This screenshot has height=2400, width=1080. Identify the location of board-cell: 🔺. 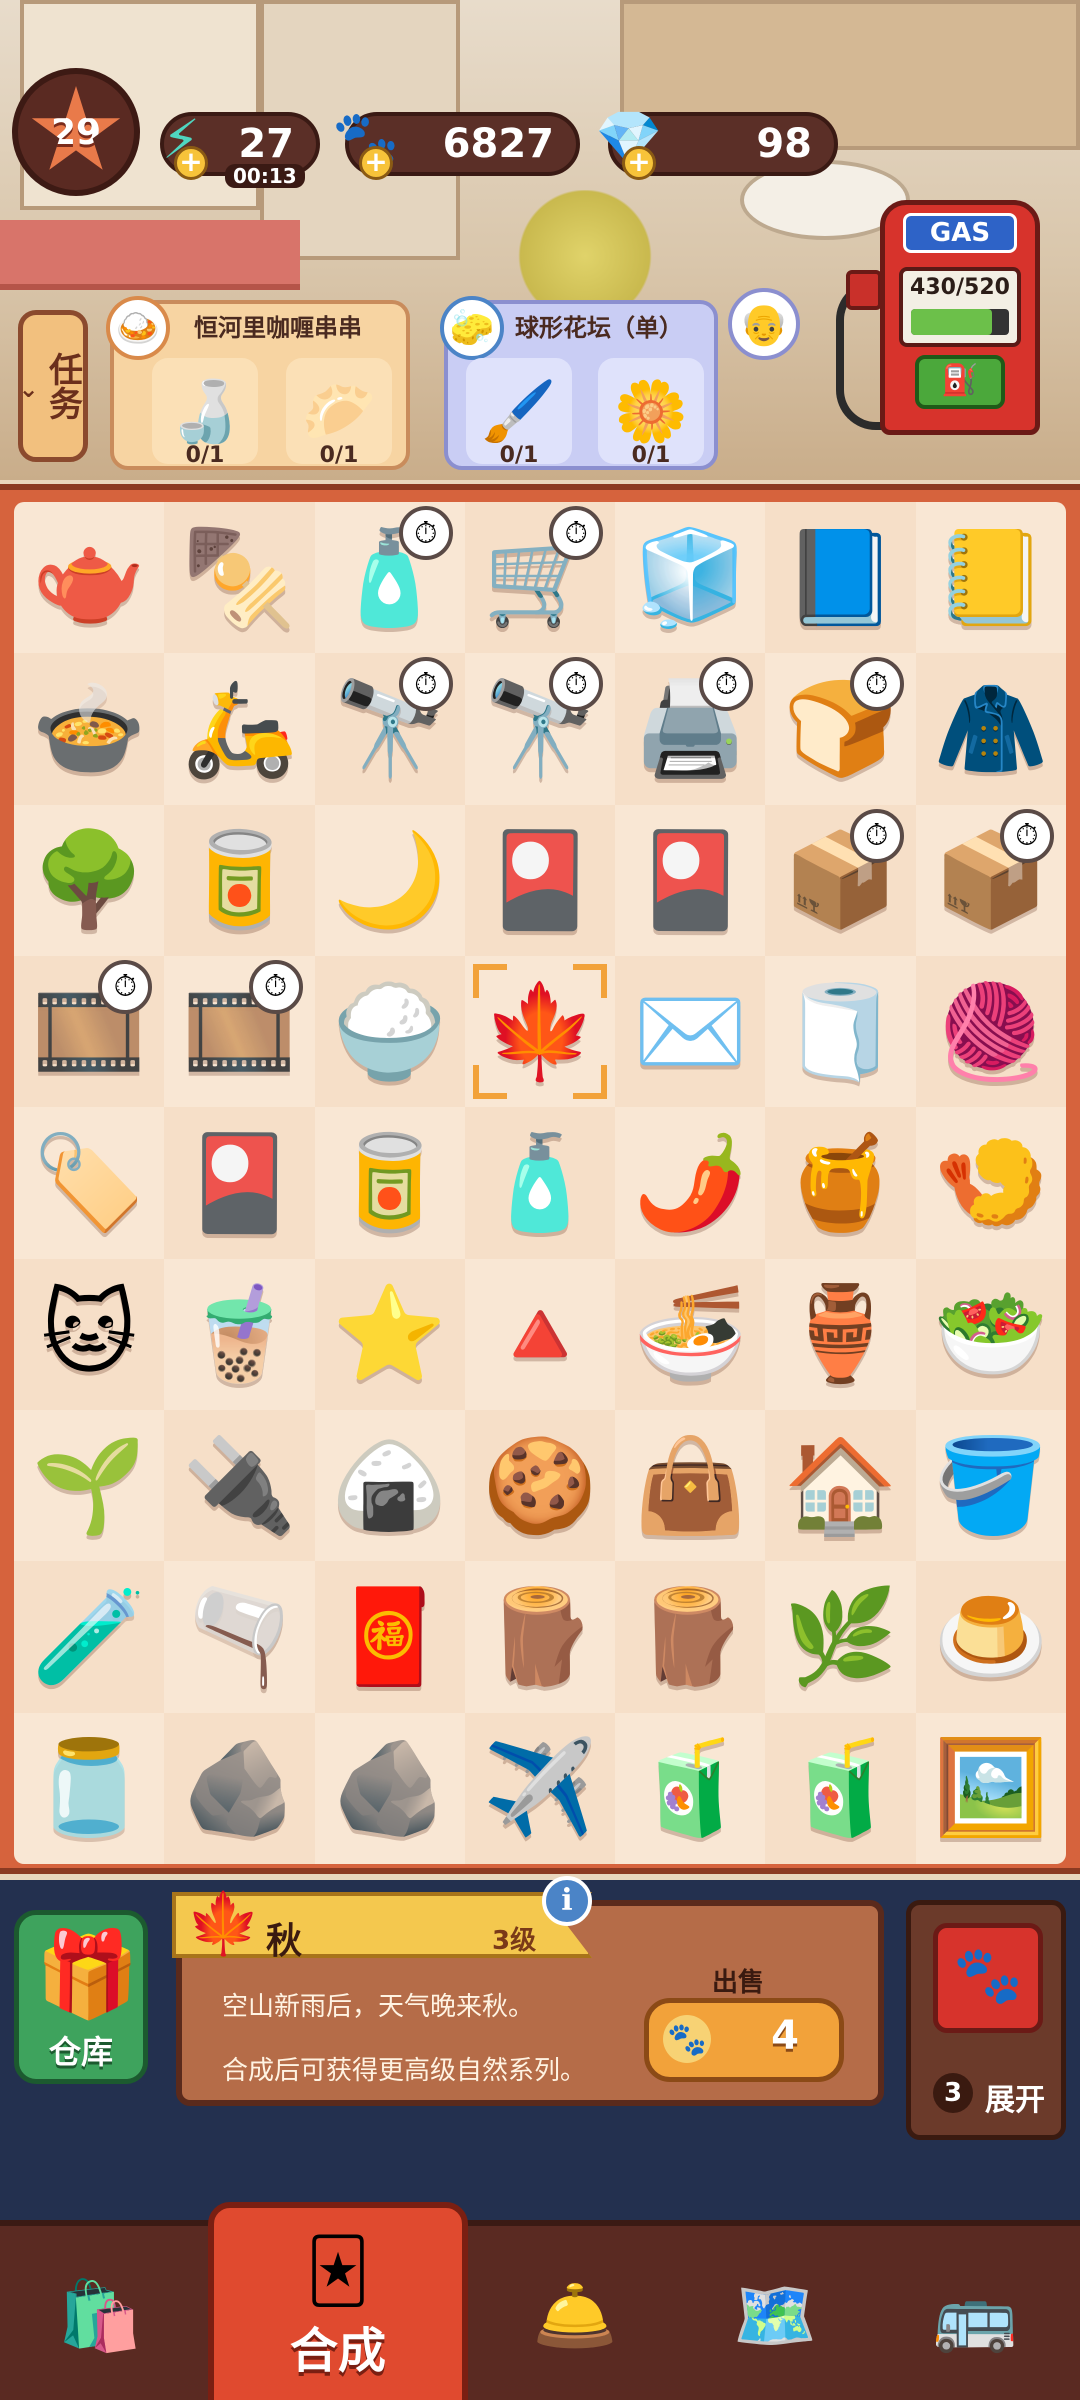
(540, 1334).